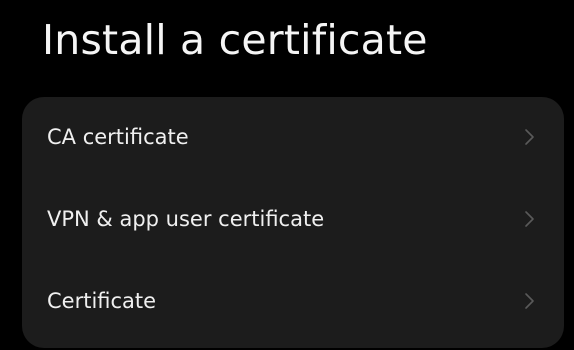  Describe the element at coordinates (118, 137) in the screenshot. I see `list-item-label: CA certificate` at that location.